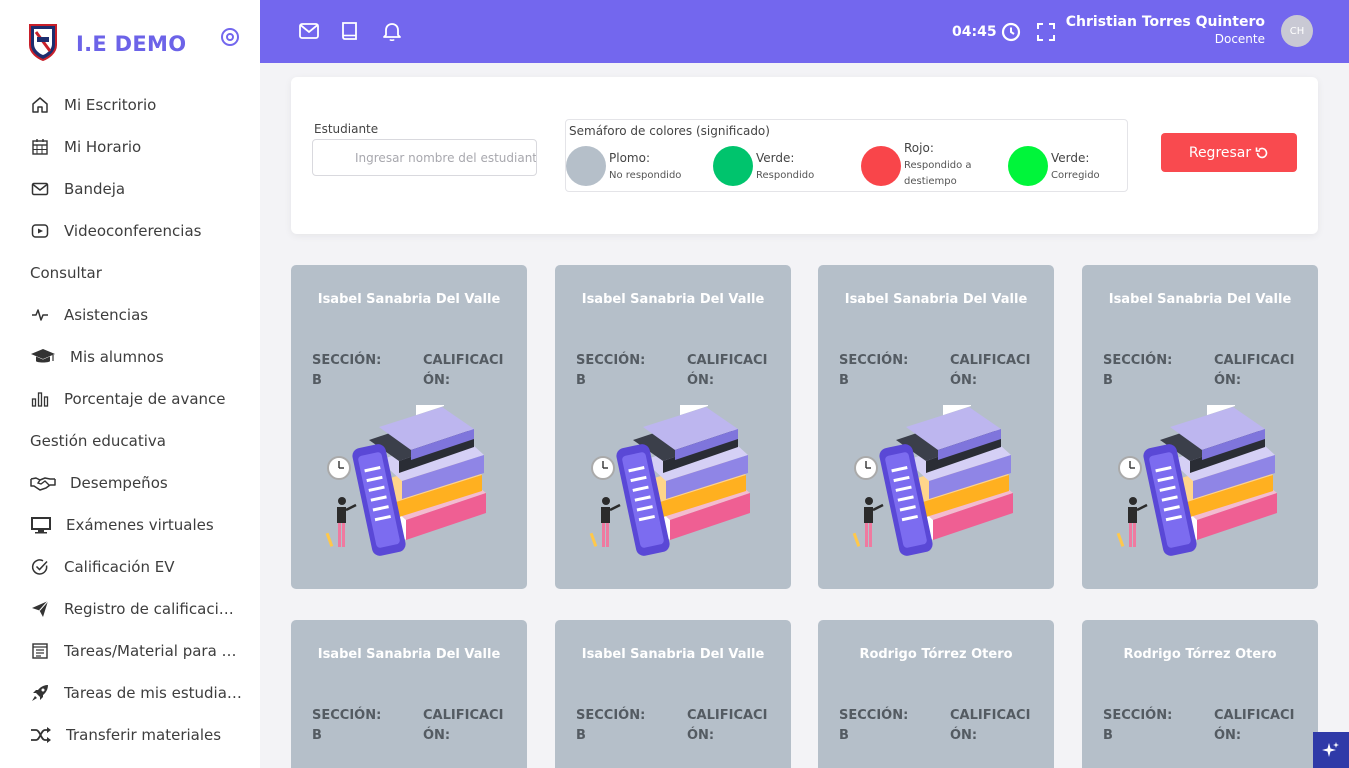 This screenshot has height=768, width=1349. I want to click on sidebar-item-tareas-material: Tareas/Material para alumnos, so click(130, 651).